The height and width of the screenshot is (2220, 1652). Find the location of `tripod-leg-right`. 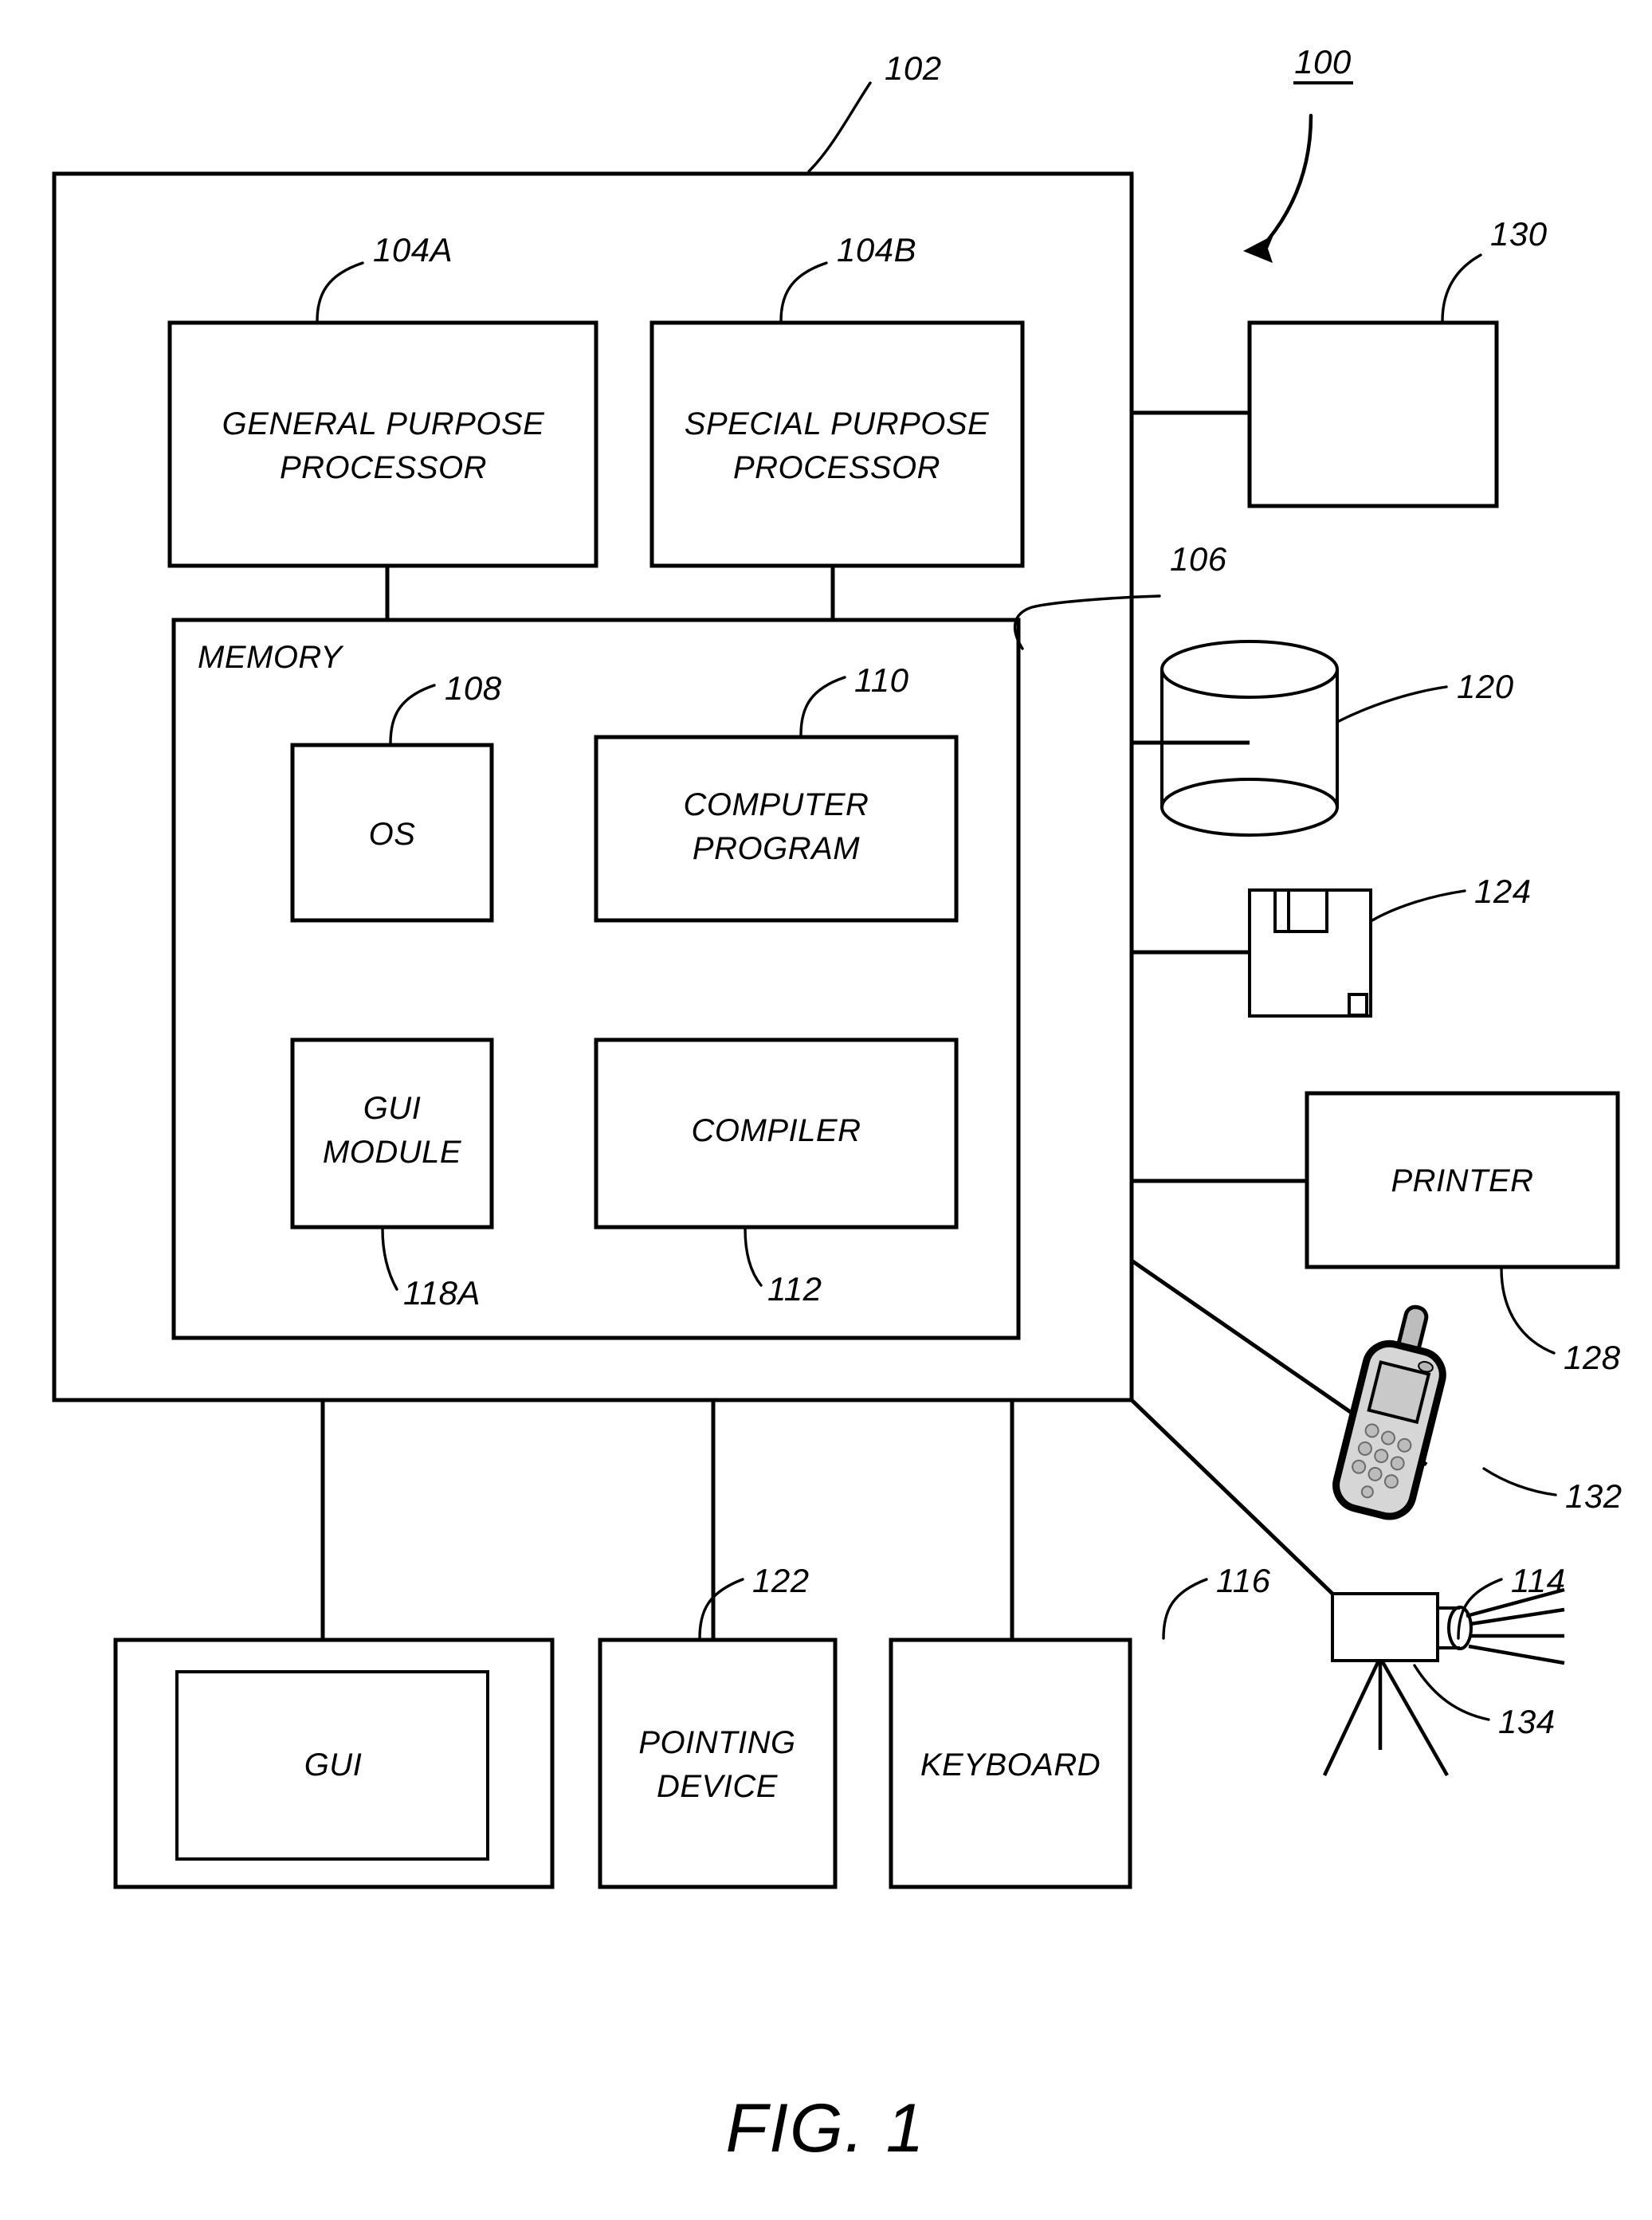

tripod-leg-right is located at coordinates (1414, 1718).